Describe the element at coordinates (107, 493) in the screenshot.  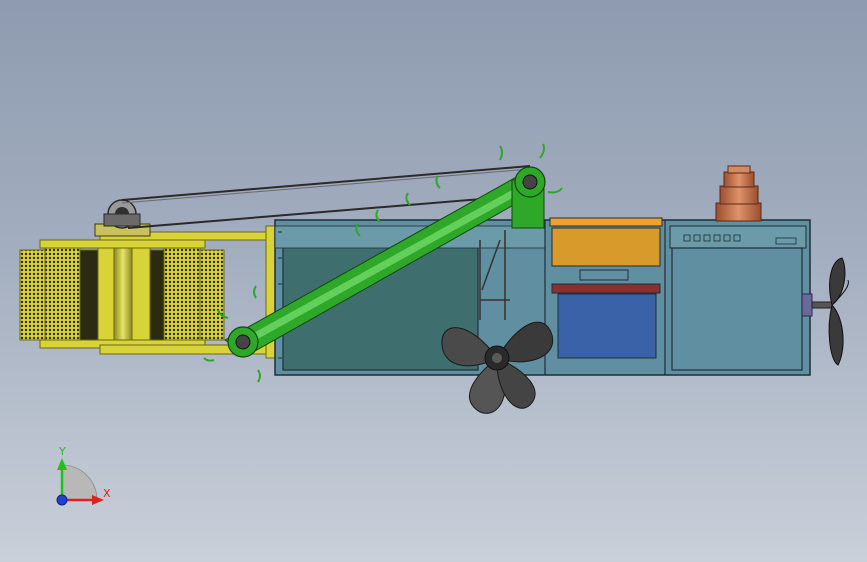
I see `x-axis-label: X` at that location.